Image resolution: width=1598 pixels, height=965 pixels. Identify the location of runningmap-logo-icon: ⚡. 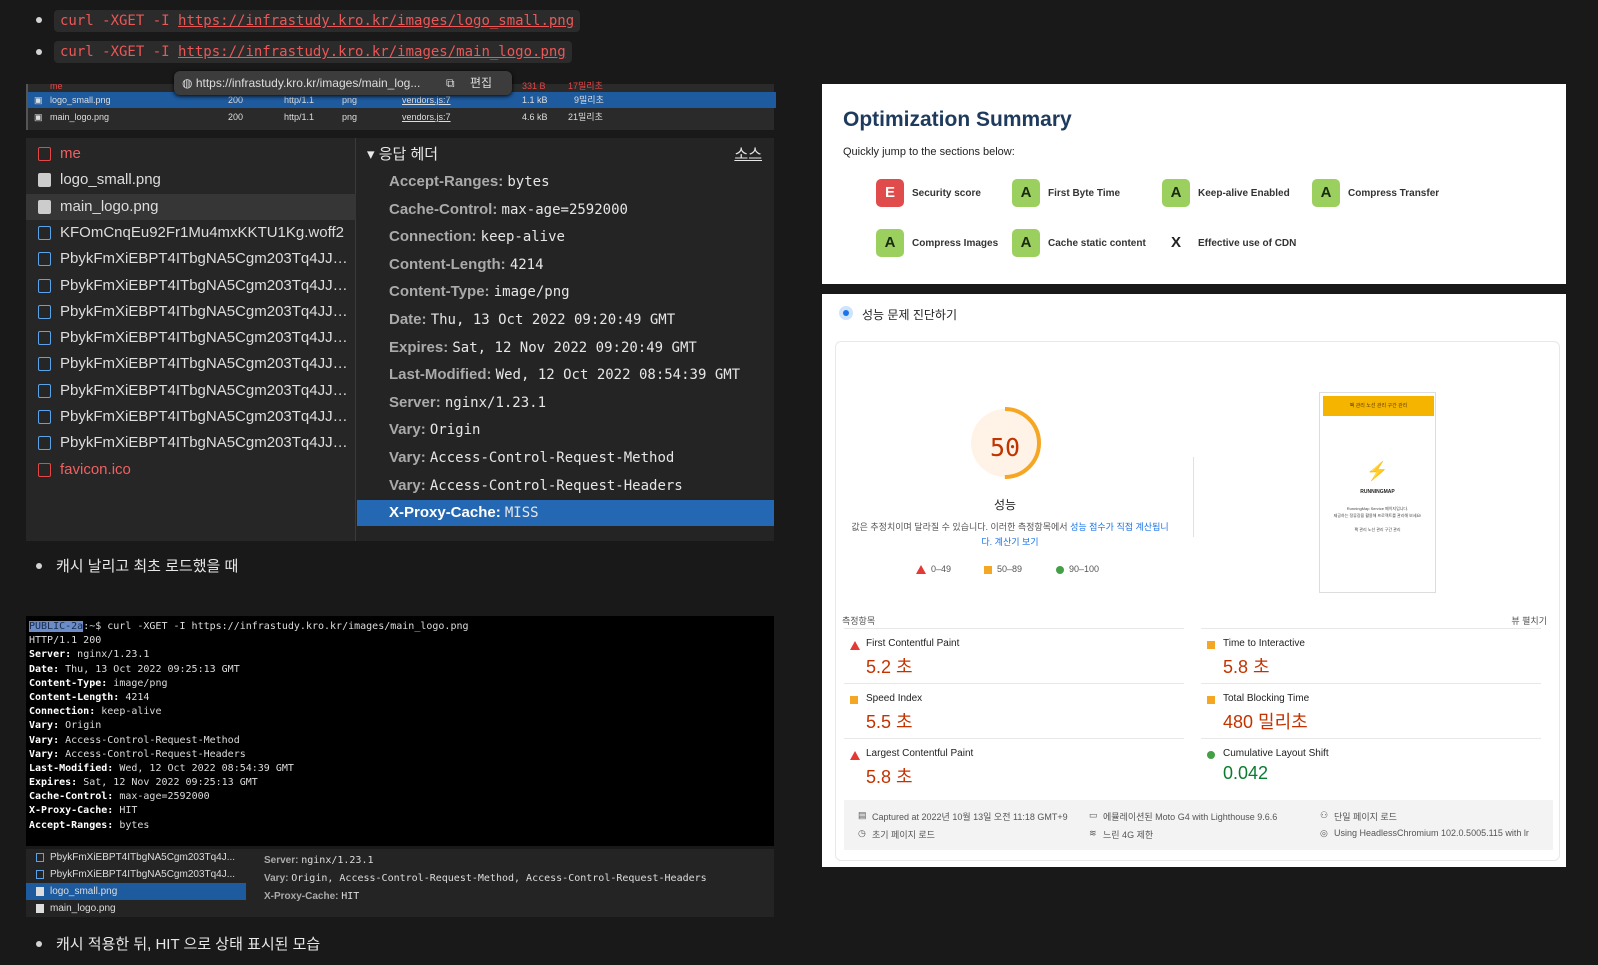
(1377, 471).